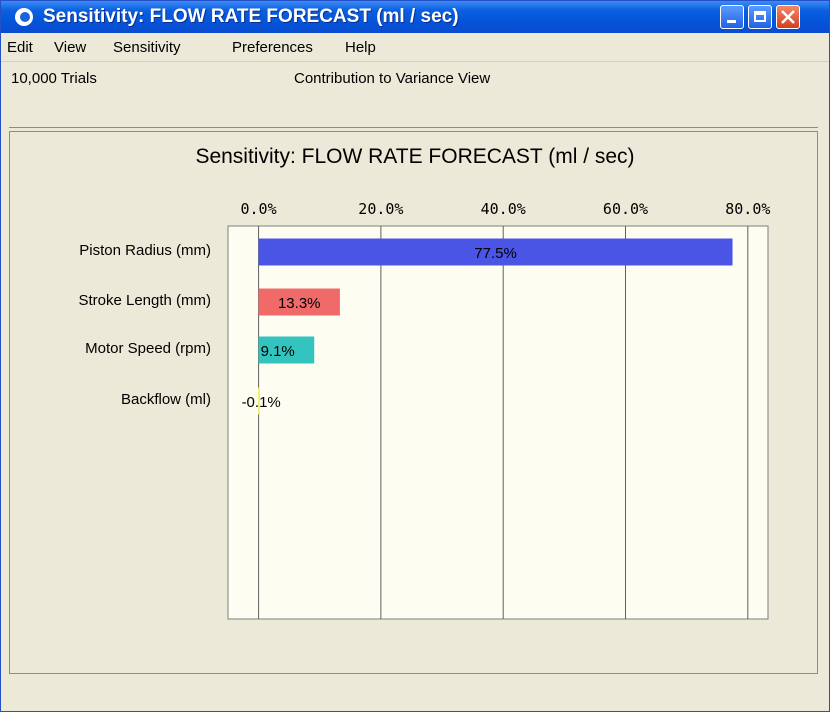 This screenshot has height=712, width=830. What do you see at coordinates (380, 209) in the screenshot?
I see `x-tick-label: 20.0%` at bounding box center [380, 209].